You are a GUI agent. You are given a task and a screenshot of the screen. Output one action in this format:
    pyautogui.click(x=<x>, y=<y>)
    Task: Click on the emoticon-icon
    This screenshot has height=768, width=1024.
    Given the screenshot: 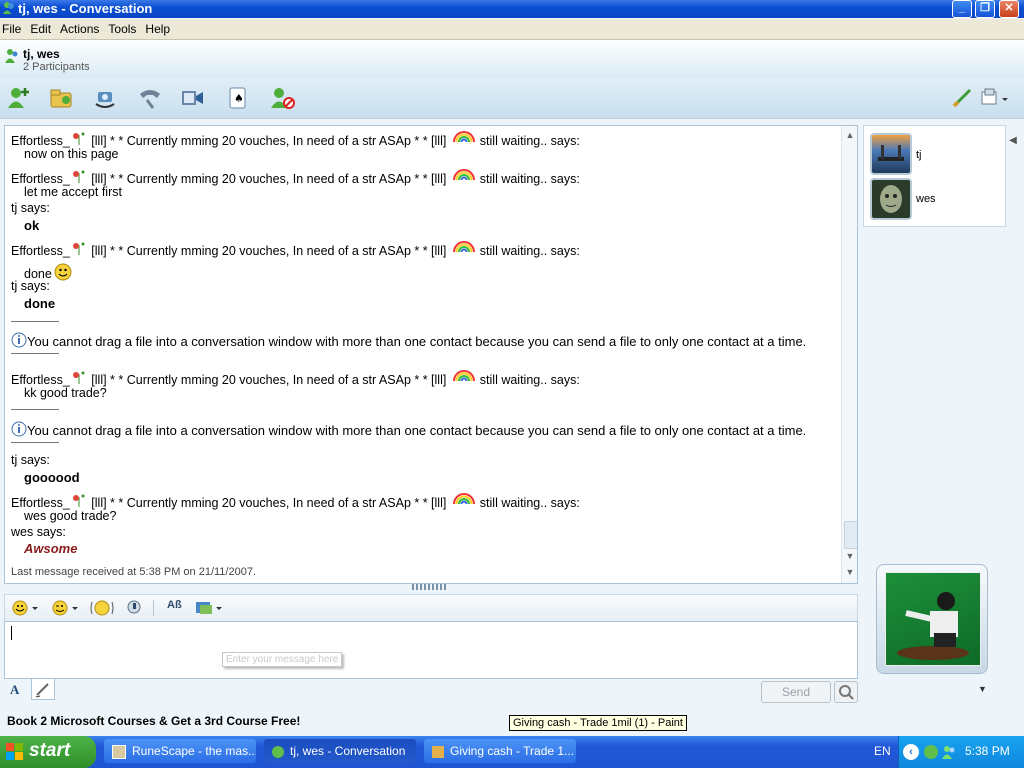 What is the action you would take?
    pyautogui.click(x=26, y=608)
    